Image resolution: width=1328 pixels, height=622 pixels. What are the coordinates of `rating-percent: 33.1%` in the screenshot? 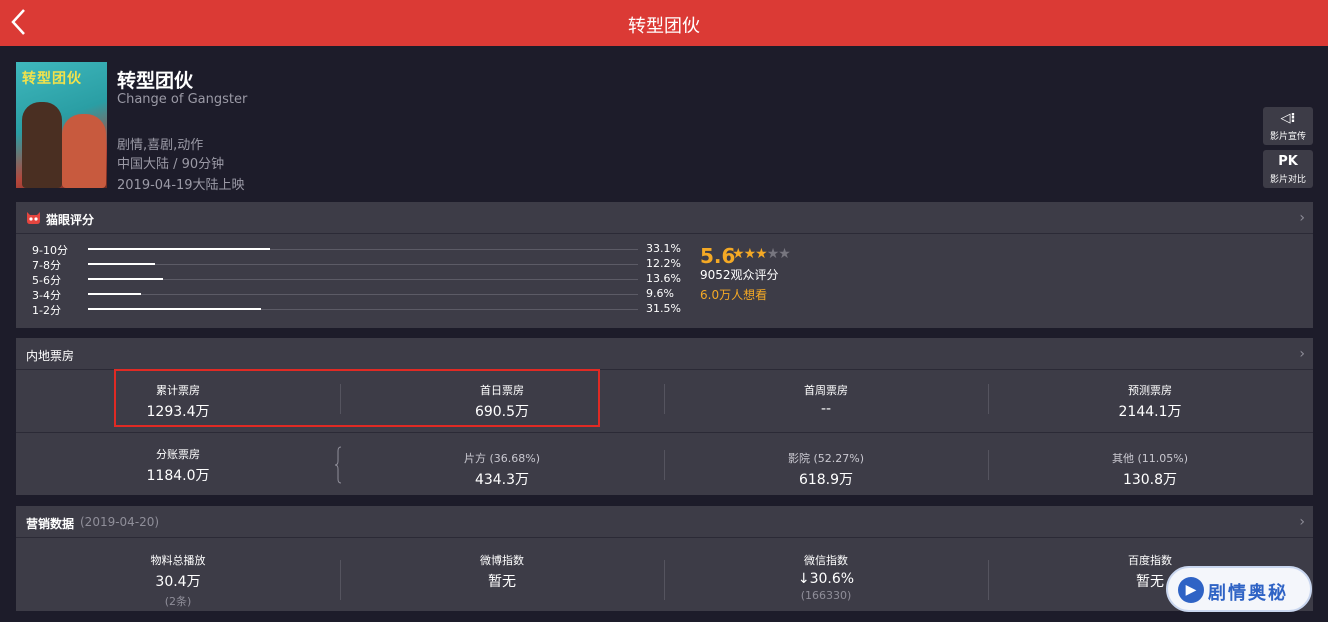 It's located at (663, 248).